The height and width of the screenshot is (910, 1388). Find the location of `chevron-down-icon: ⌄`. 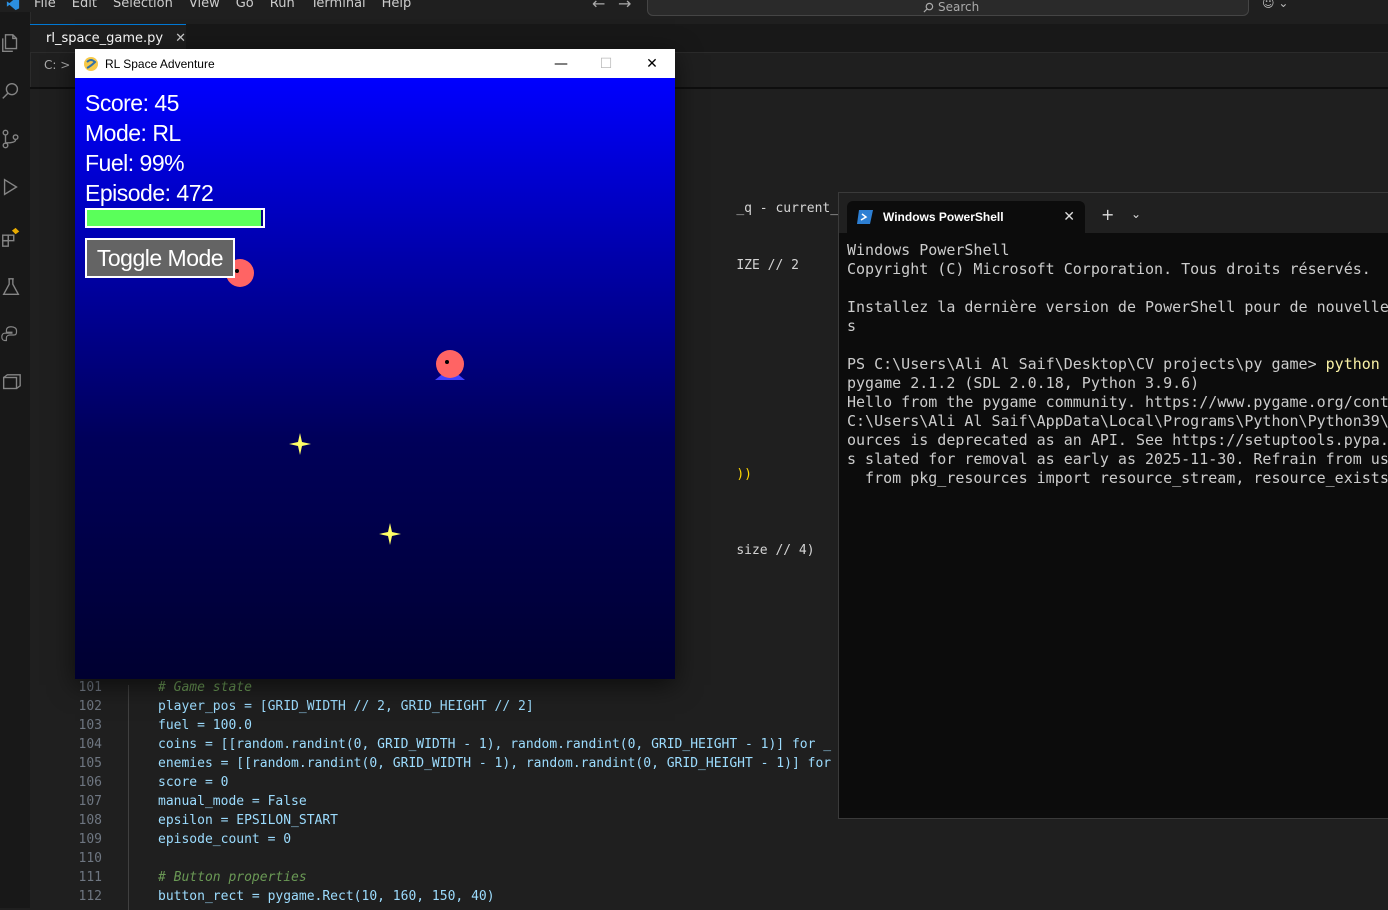

chevron-down-icon: ⌄ is located at coordinates (1136, 214).